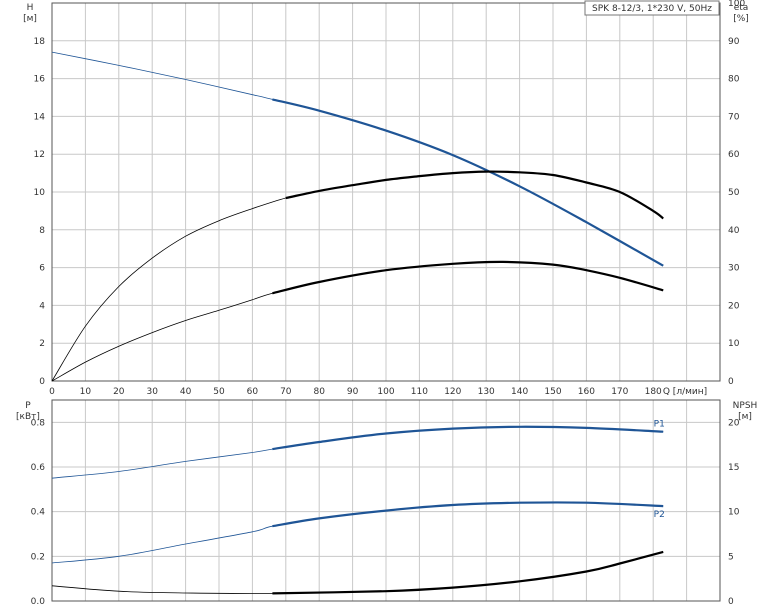  Describe the element at coordinates (741, 8) in the screenshot. I see `y2-axis-label-eta: eta` at that location.